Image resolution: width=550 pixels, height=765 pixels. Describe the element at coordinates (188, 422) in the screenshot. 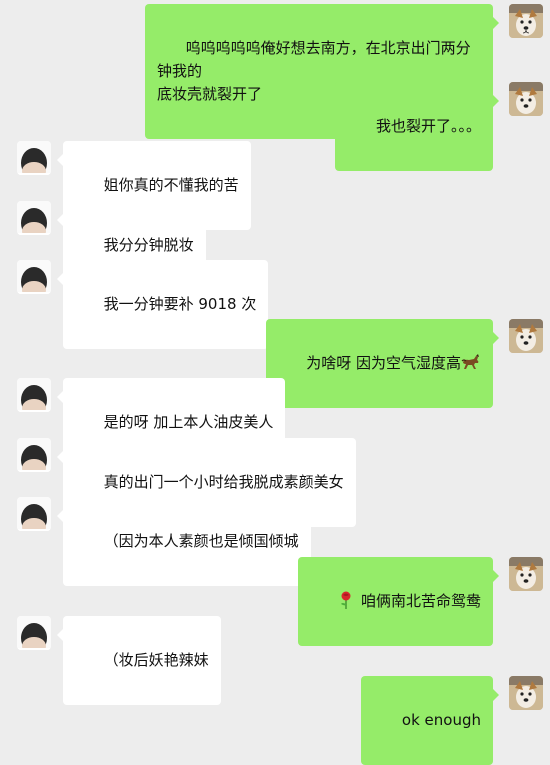

I see `message-text: 是的呀 加上本人油皮美人` at that location.